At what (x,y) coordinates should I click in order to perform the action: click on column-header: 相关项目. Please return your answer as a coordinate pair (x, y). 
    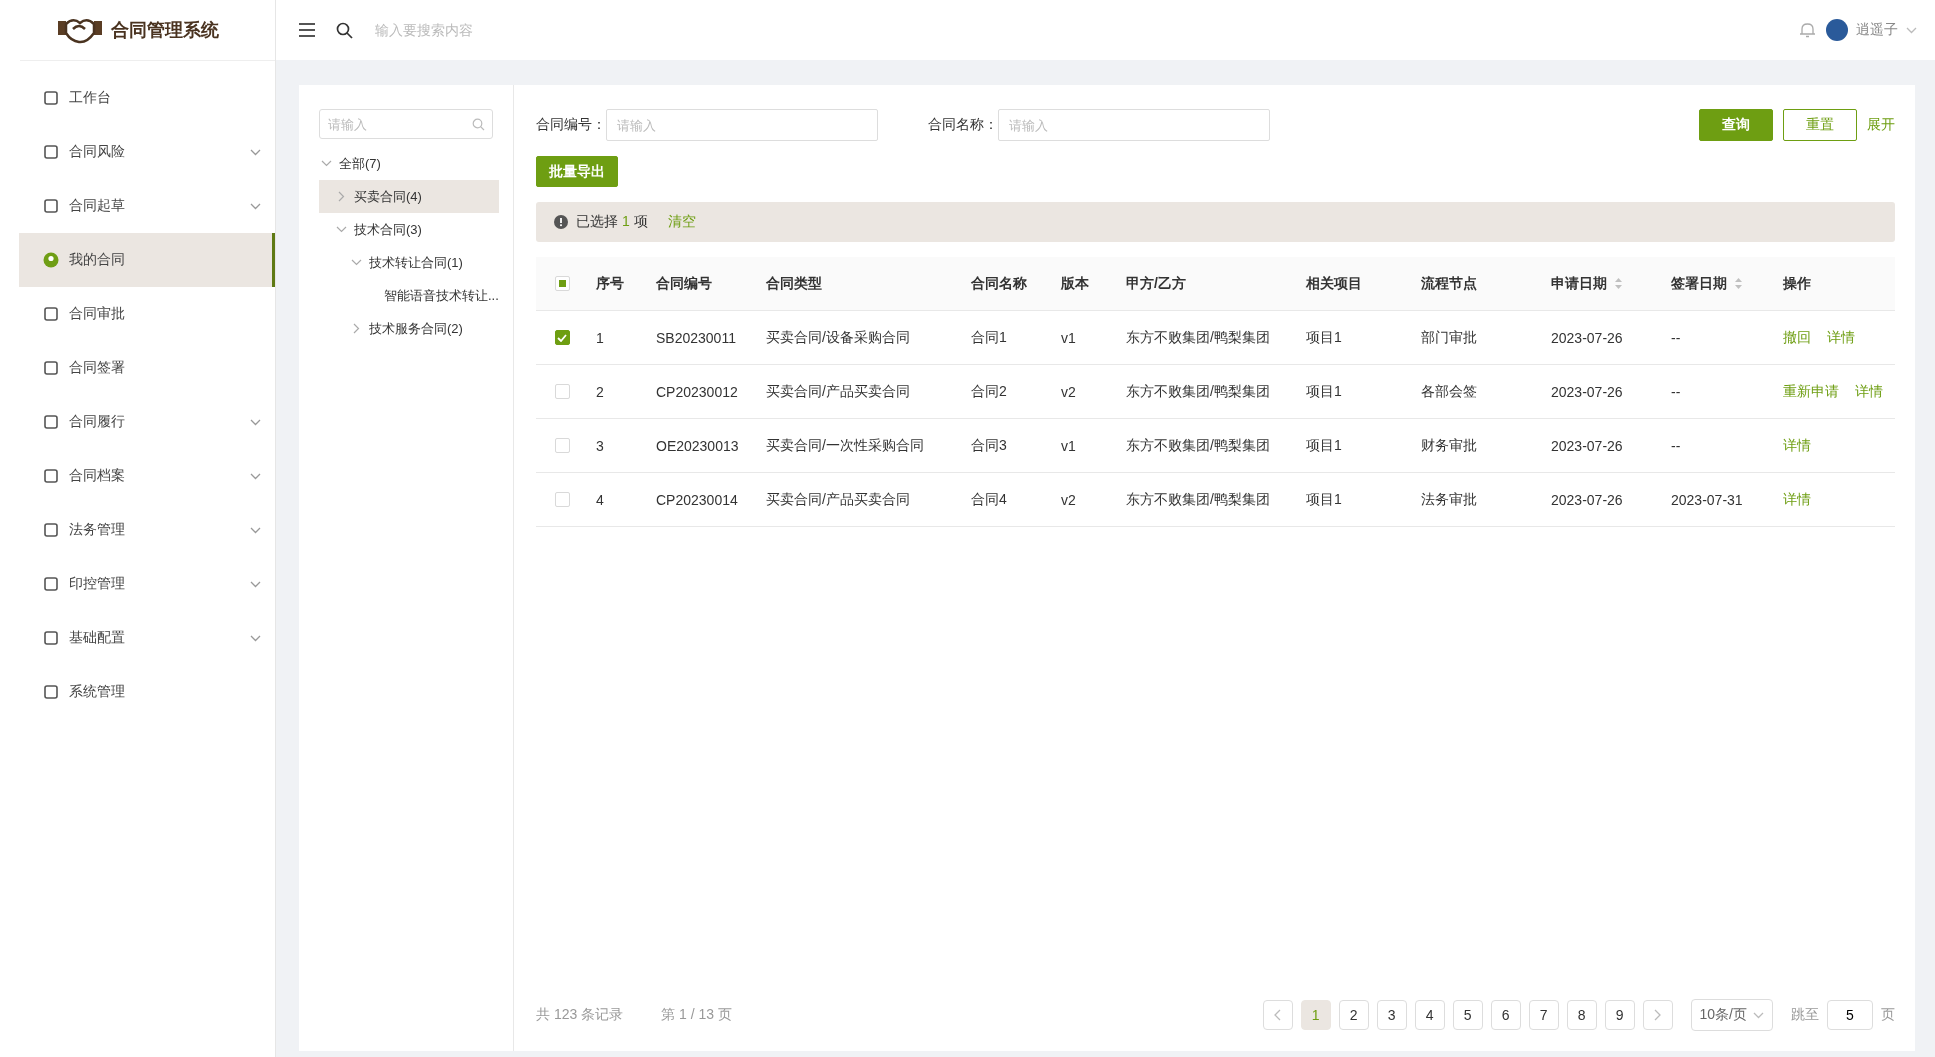
    Looking at the image, I should click on (1334, 283).